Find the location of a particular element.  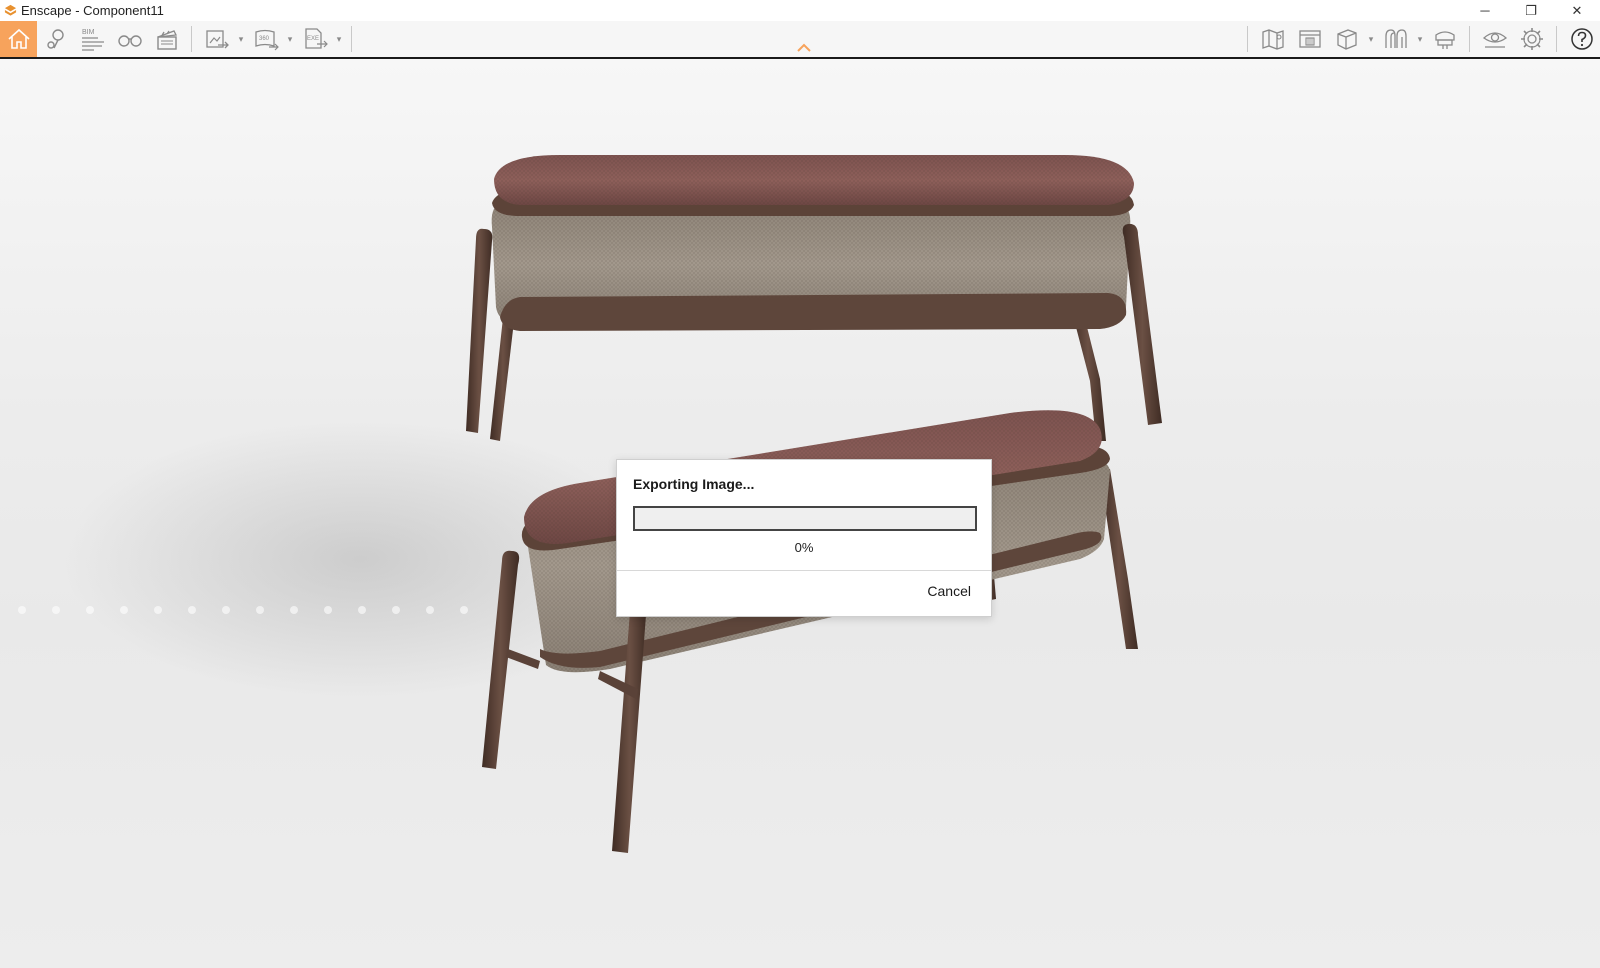

site-context-button is located at coordinates (1309, 39).